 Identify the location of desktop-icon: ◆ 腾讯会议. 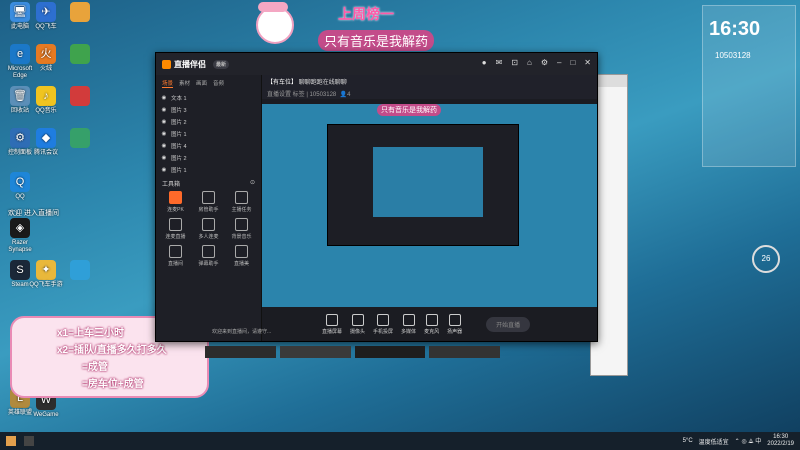
(46, 142).